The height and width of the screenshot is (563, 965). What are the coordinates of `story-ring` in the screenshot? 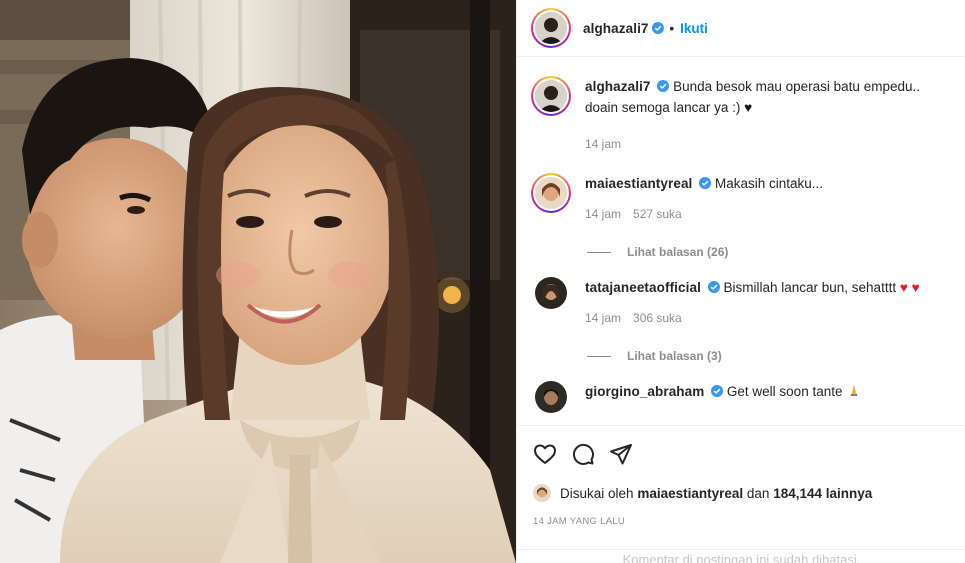 It's located at (551, 28).